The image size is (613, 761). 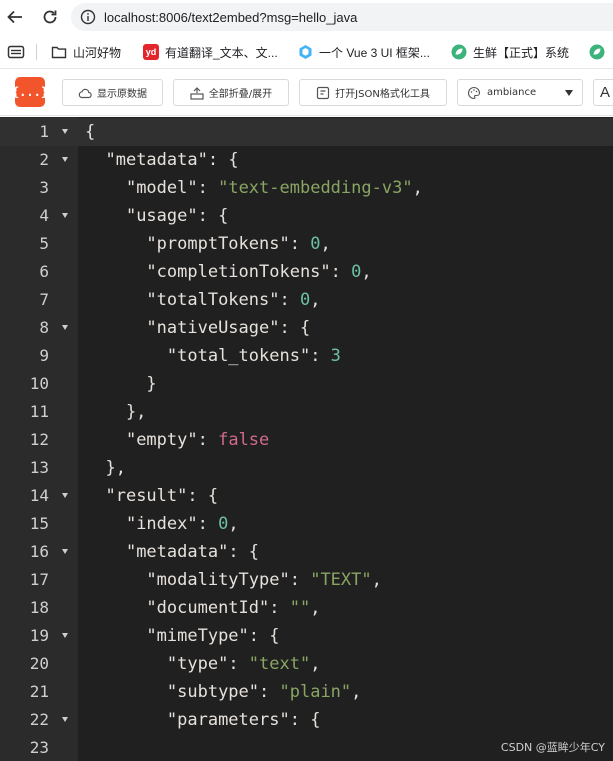 What do you see at coordinates (552, 747) in the screenshot?
I see `csdn-watermark: CSDN @蓝眸少年CY` at bounding box center [552, 747].